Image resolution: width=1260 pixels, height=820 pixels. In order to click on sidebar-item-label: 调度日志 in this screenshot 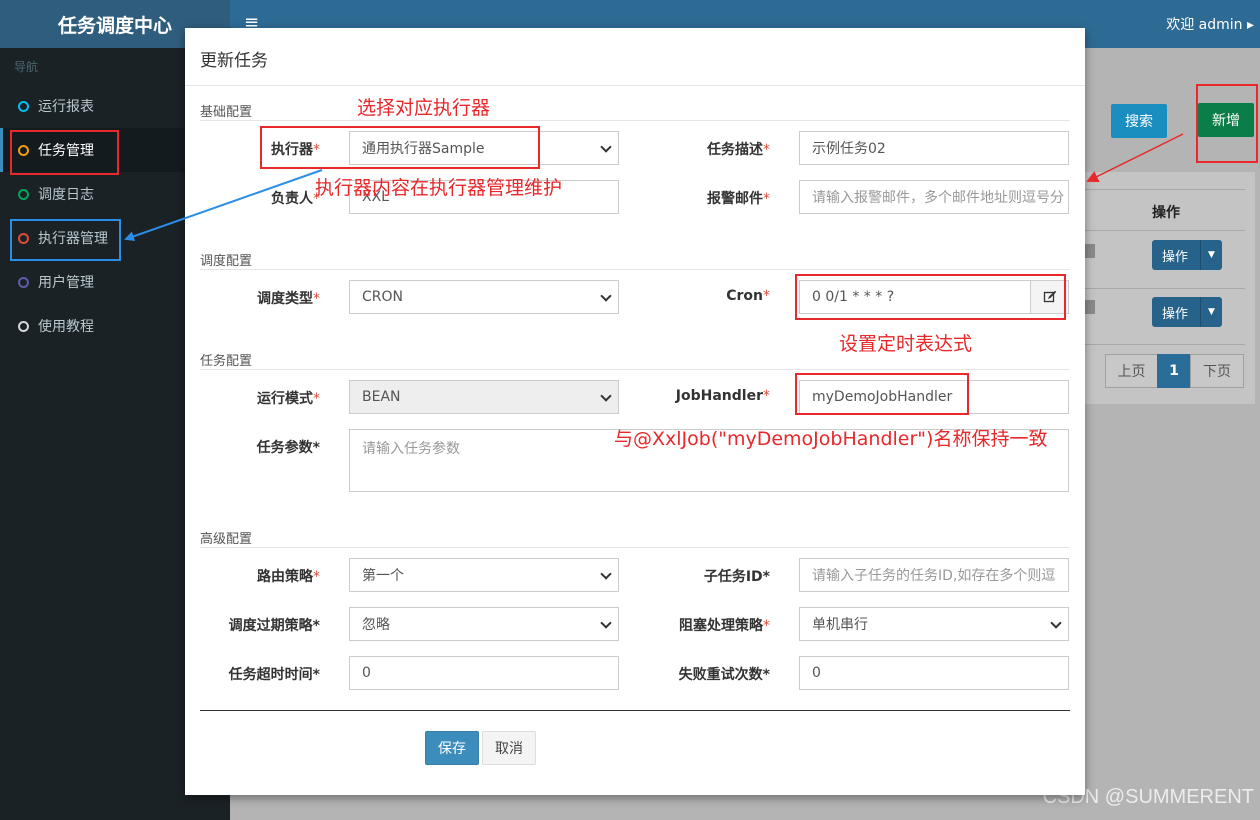, I will do `click(66, 195)`.